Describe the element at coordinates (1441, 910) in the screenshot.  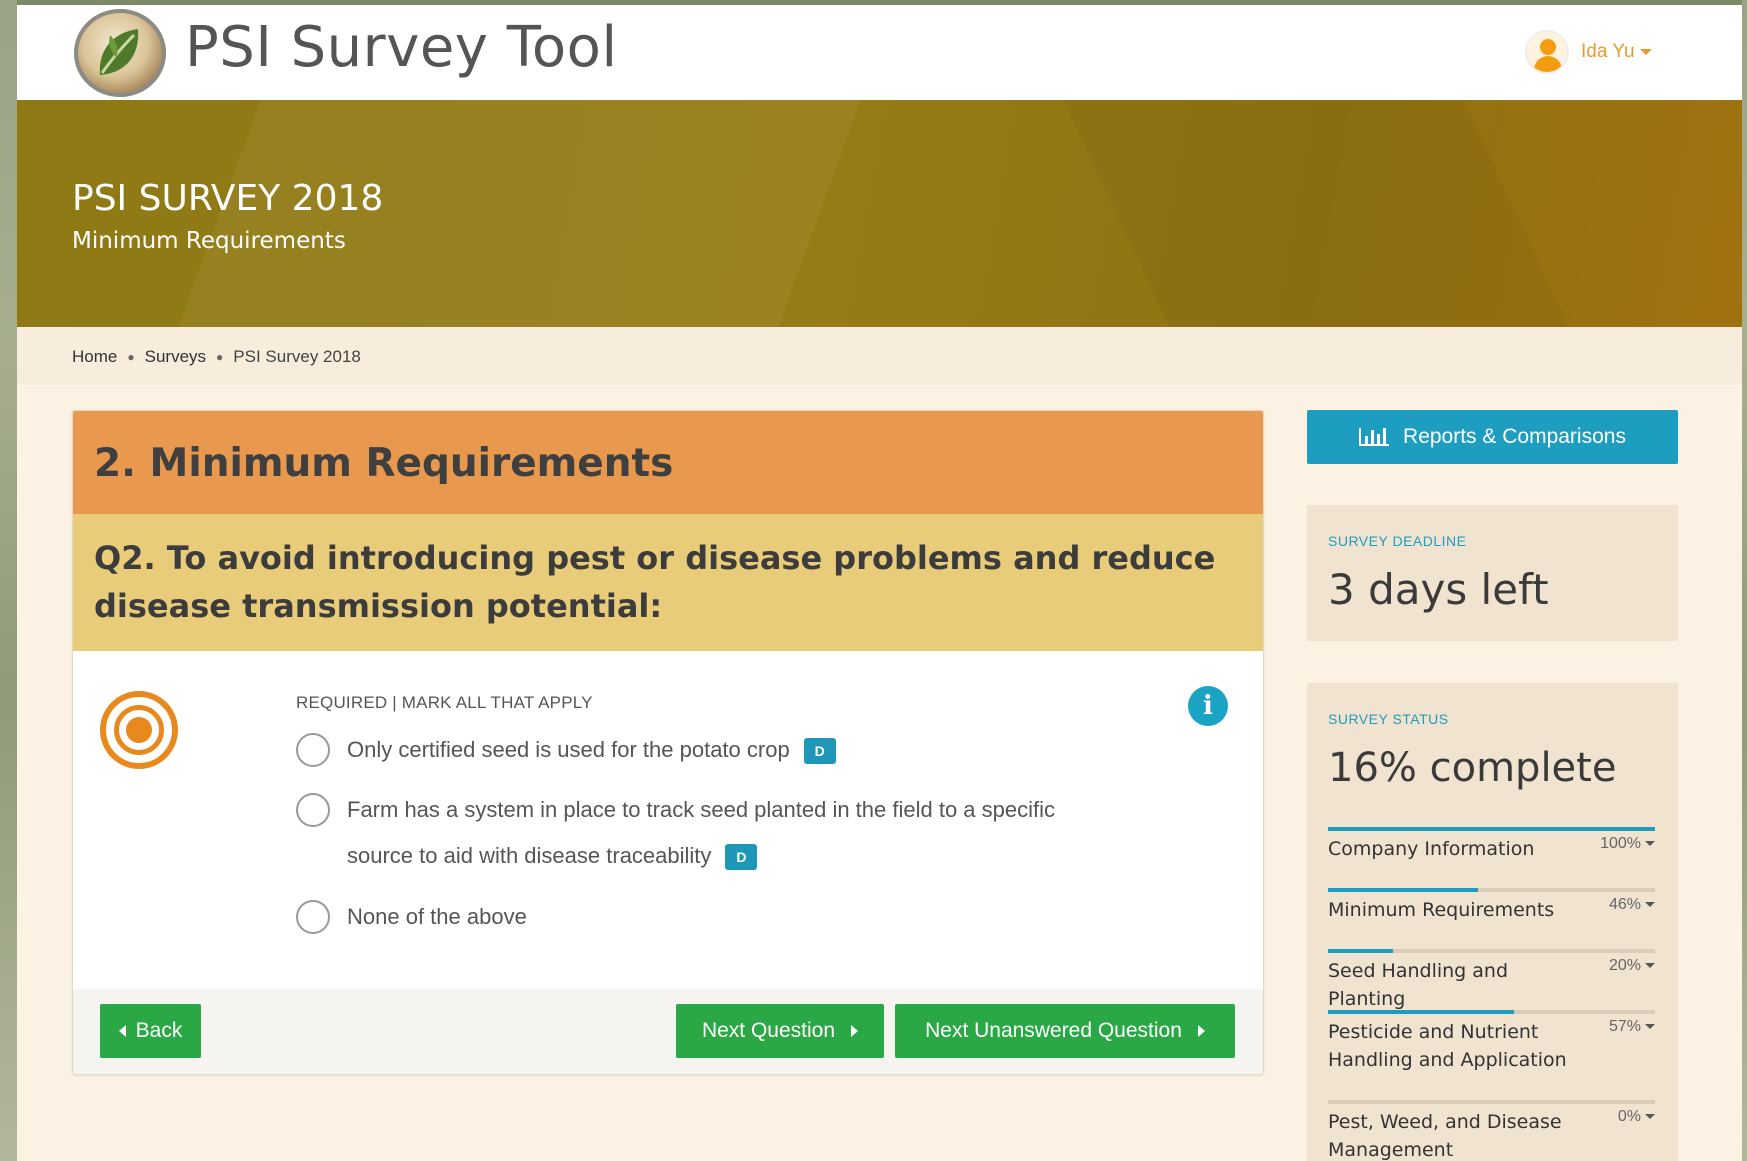
I see `section-progress-name: Minimum Requirements` at that location.